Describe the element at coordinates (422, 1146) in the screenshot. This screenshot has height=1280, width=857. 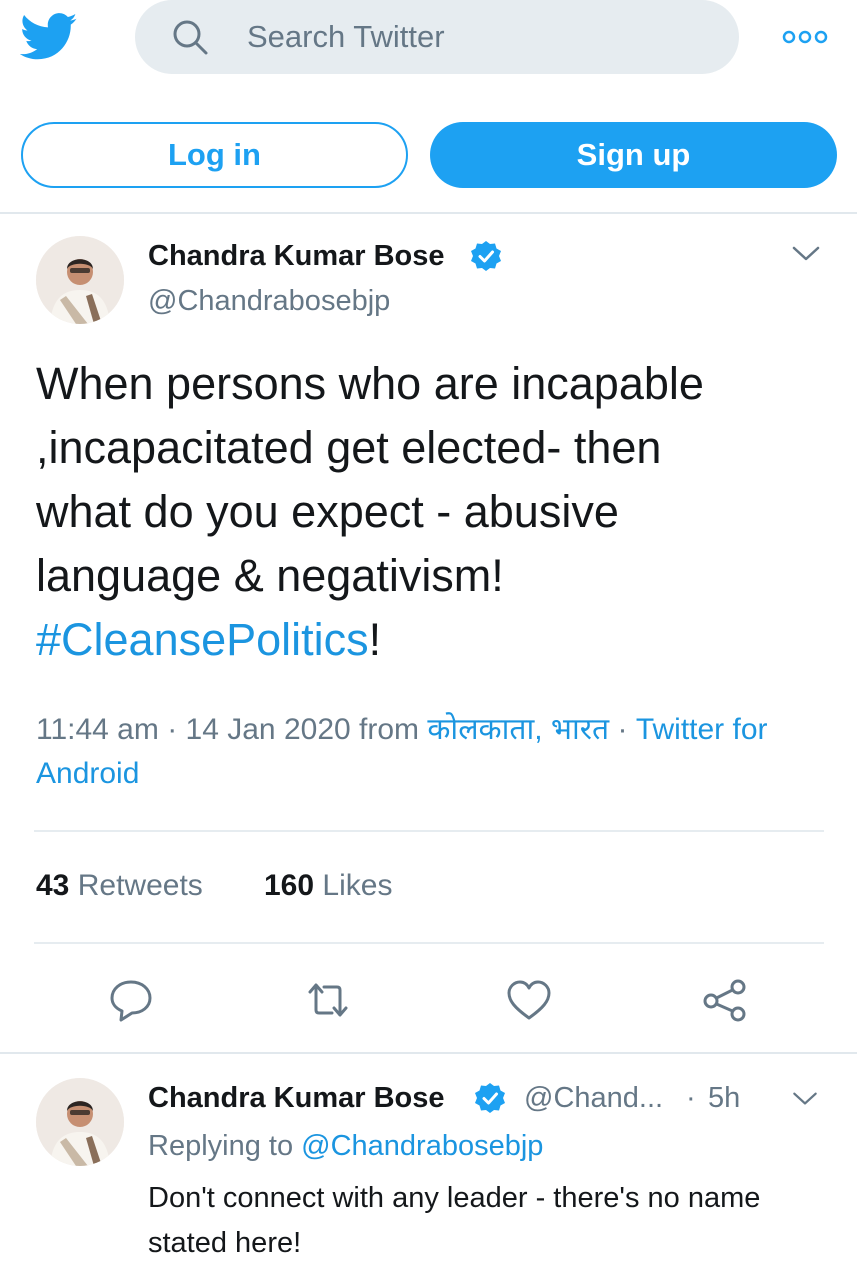
I see `replying-handle-link: @Chandrabosebjp` at that location.